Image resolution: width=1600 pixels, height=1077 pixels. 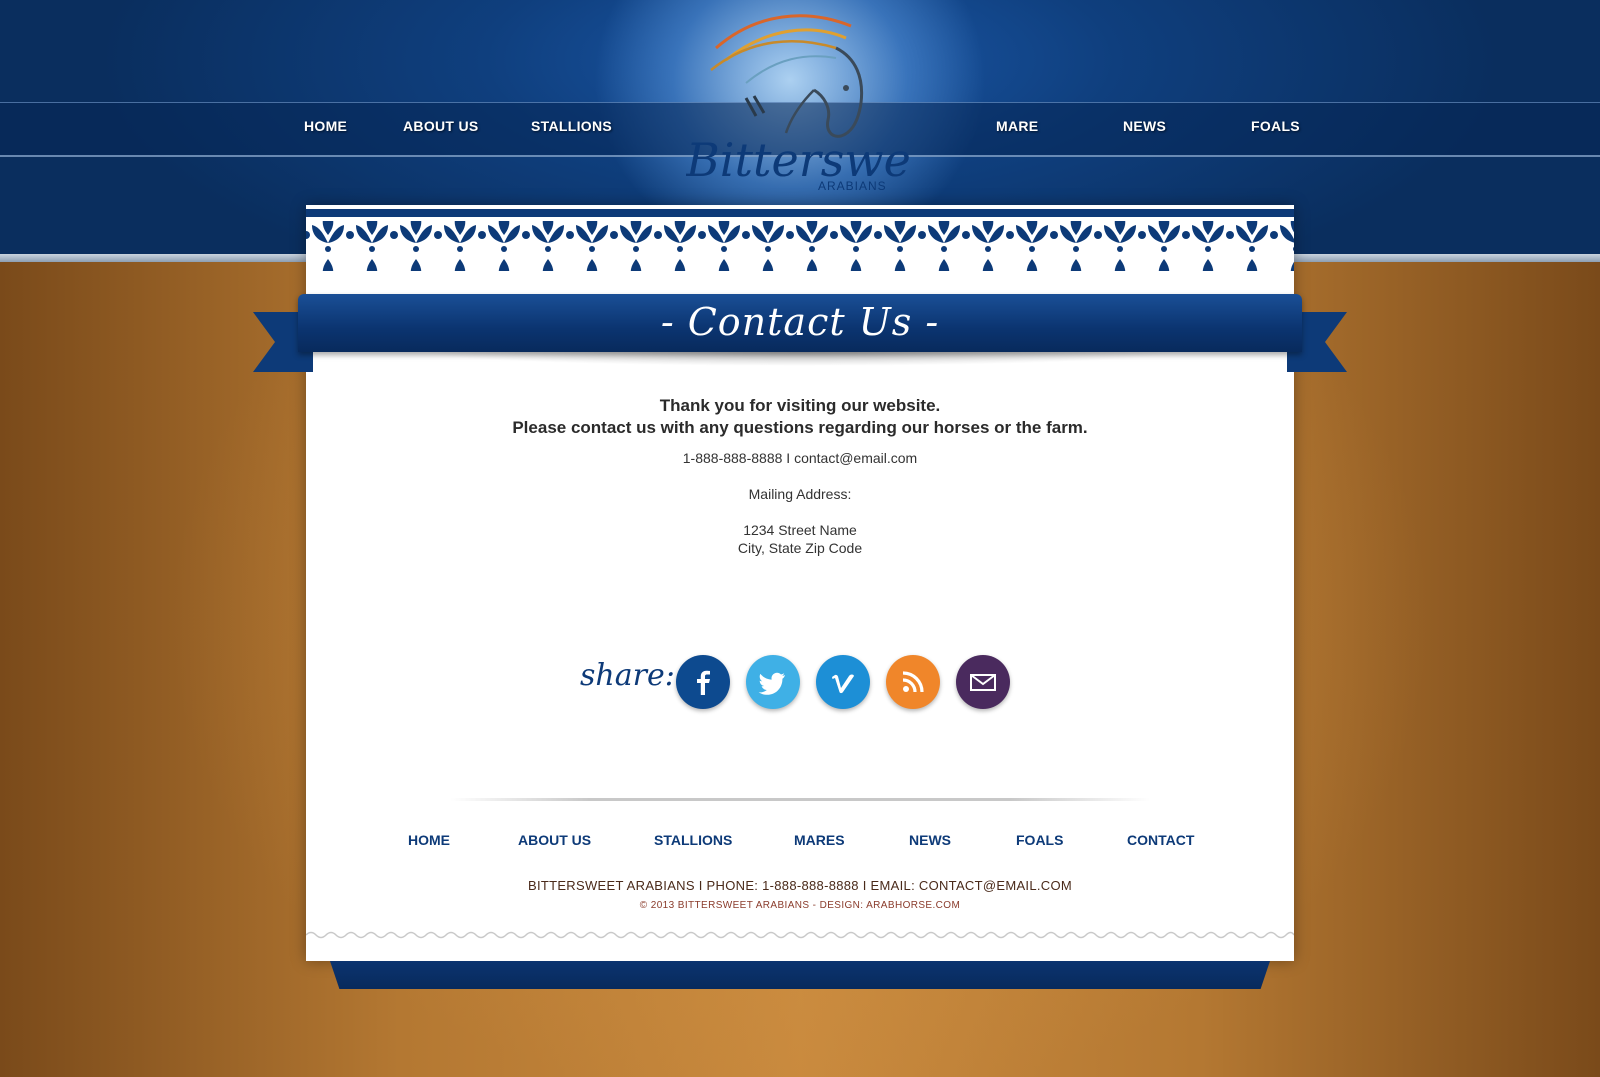 I want to click on facebook-button, so click(x=703, y=682).